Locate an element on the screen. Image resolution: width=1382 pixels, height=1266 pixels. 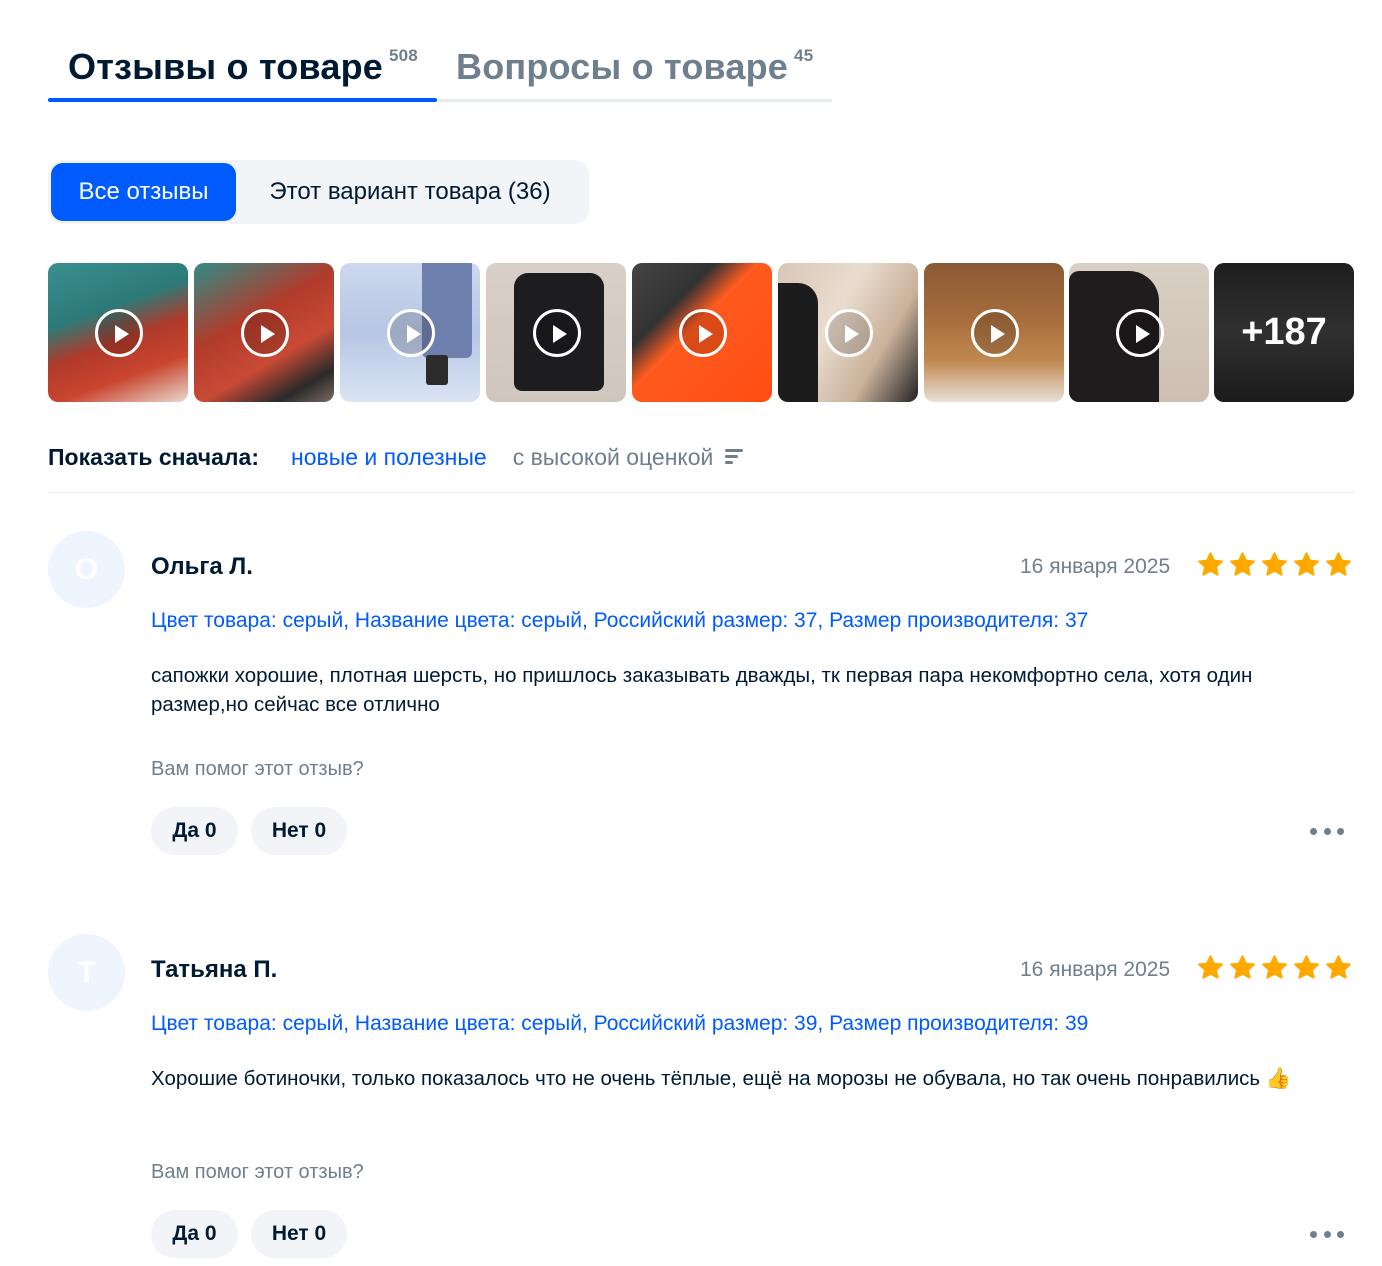
review-media-strip: +187 is located at coordinates (701, 332).